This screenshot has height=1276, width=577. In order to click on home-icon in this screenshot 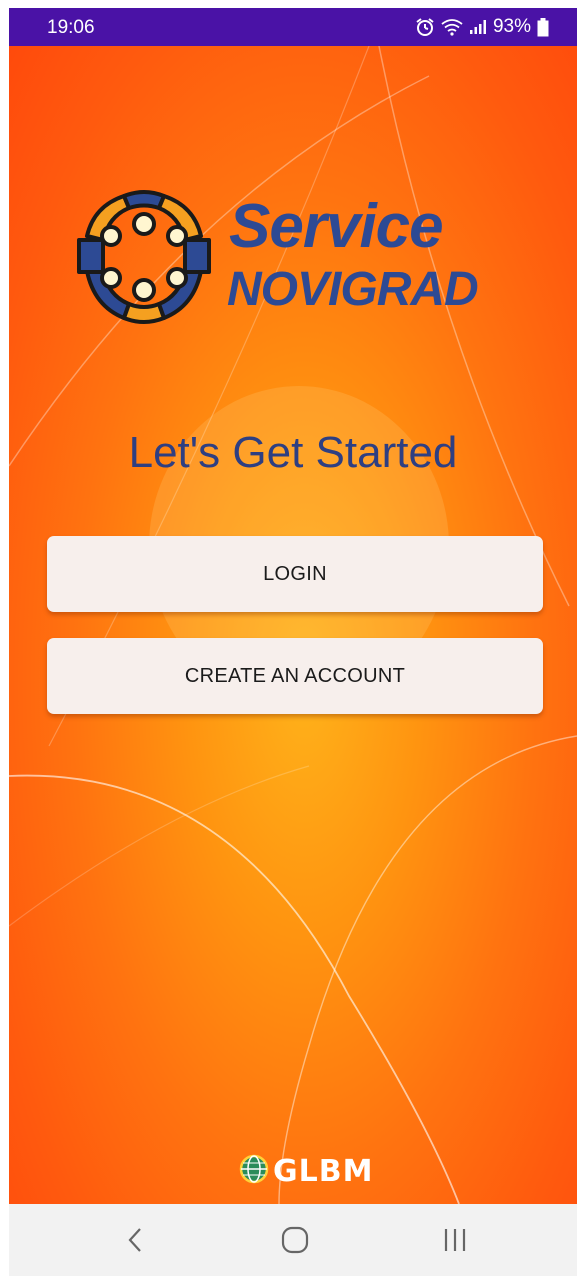, I will do `click(295, 1240)`.